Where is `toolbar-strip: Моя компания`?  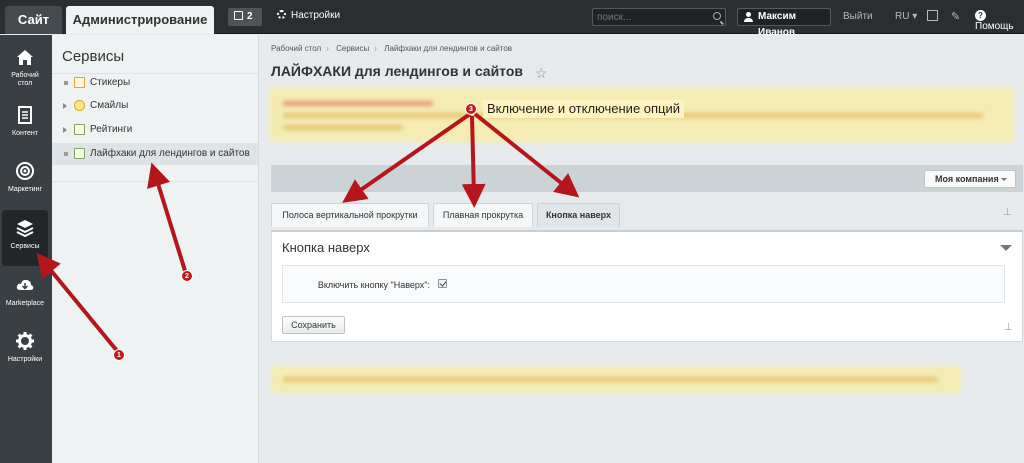
toolbar-strip: Моя компания is located at coordinates (647, 178).